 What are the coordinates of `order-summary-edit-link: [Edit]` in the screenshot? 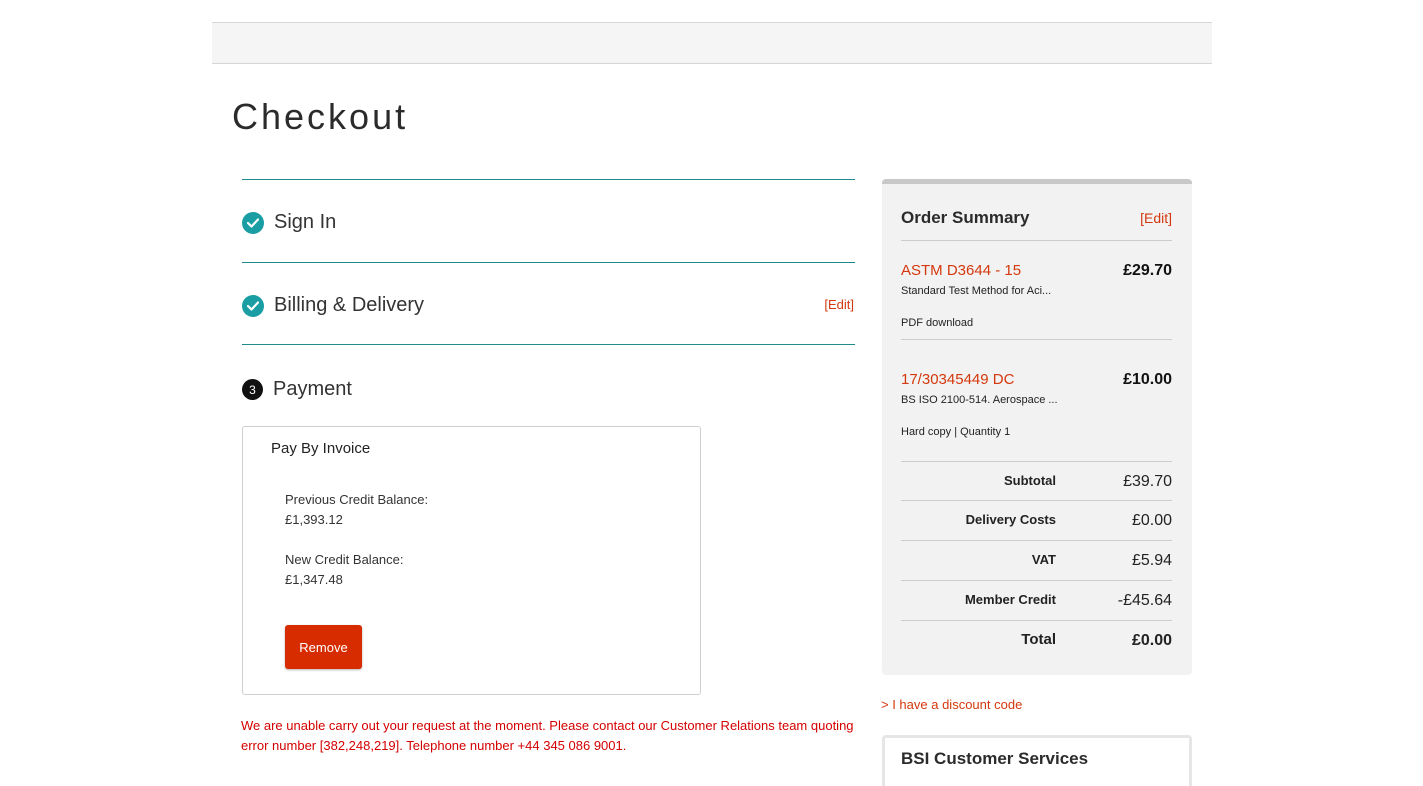 It's located at (1156, 218).